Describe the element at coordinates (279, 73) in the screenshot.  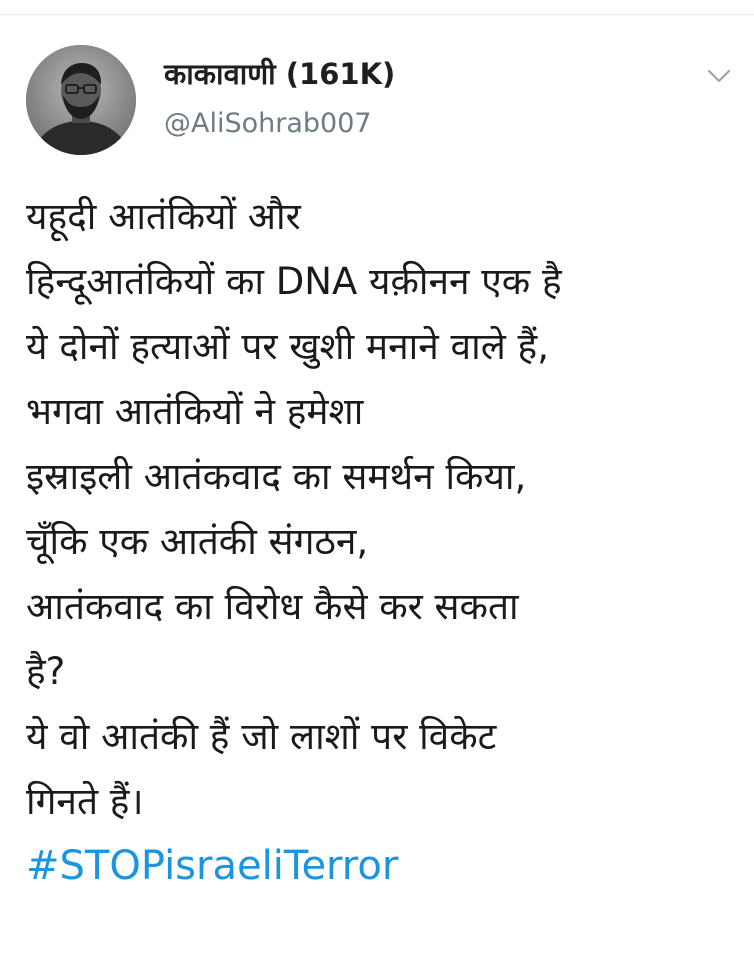
I see `display-name: काकावाणी (161K)` at that location.